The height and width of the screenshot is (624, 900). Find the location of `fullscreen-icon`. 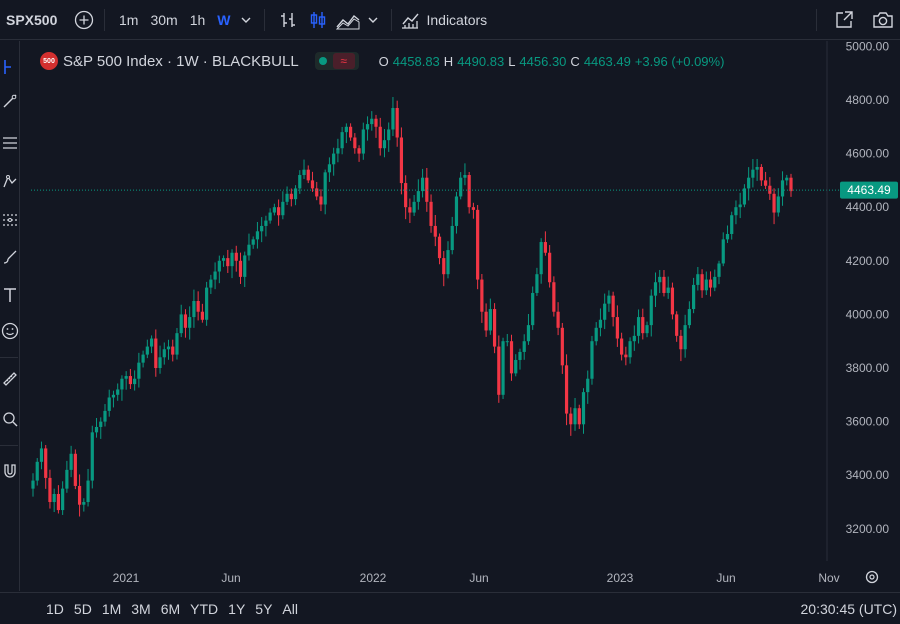

fullscreen-icon is located at coordinates (844, 19).